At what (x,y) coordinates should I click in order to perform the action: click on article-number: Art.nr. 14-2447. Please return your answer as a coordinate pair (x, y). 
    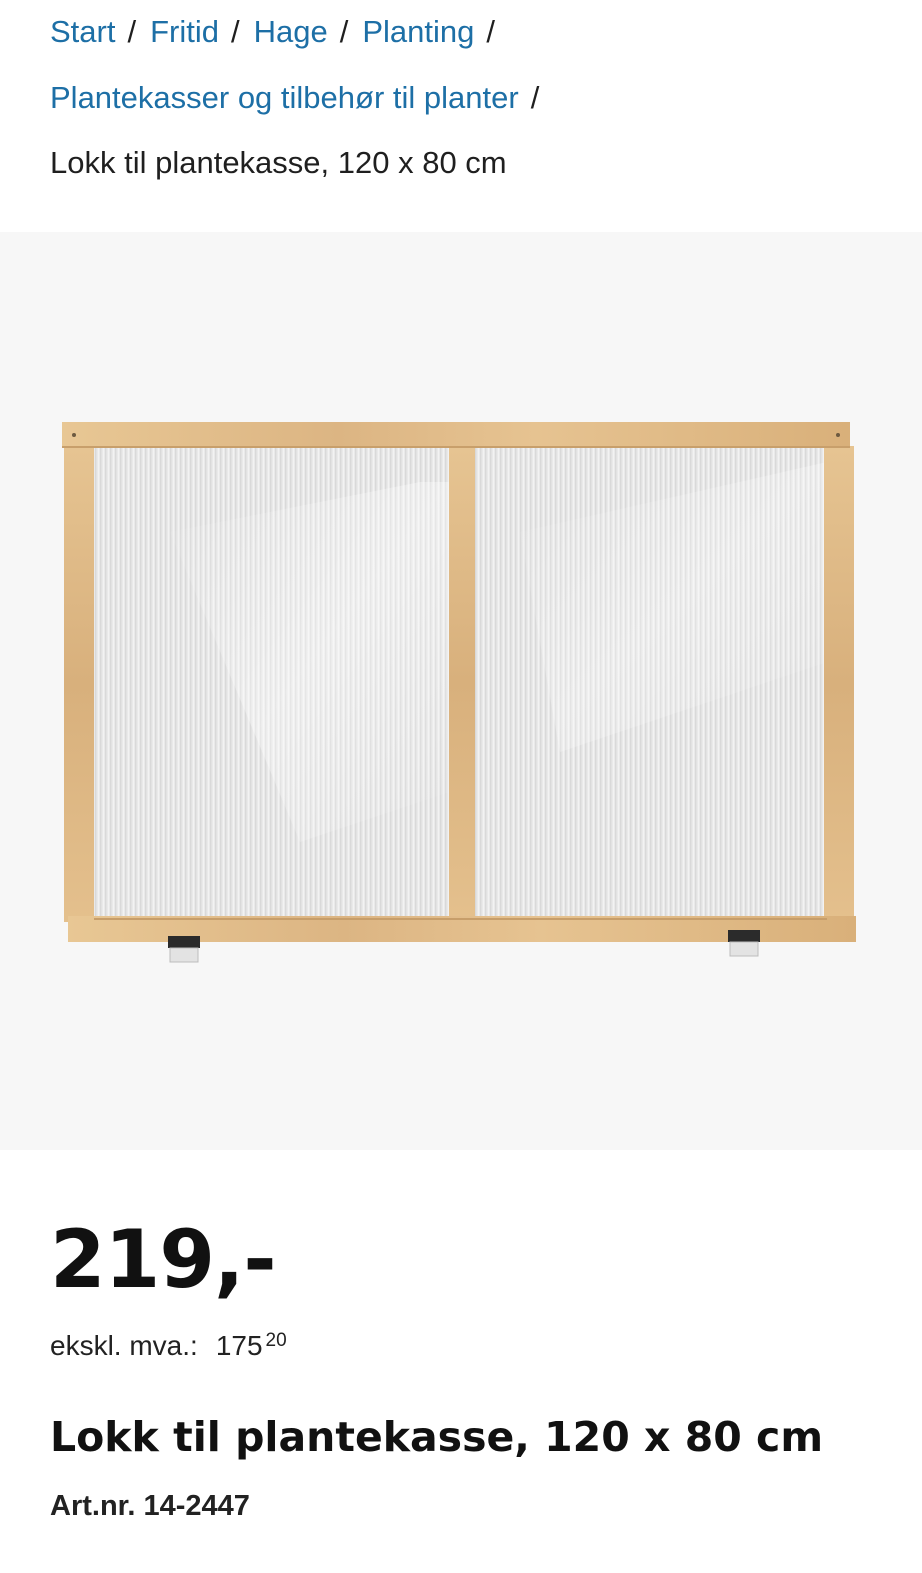
    Looking at the image, I should click on (150, 1506).